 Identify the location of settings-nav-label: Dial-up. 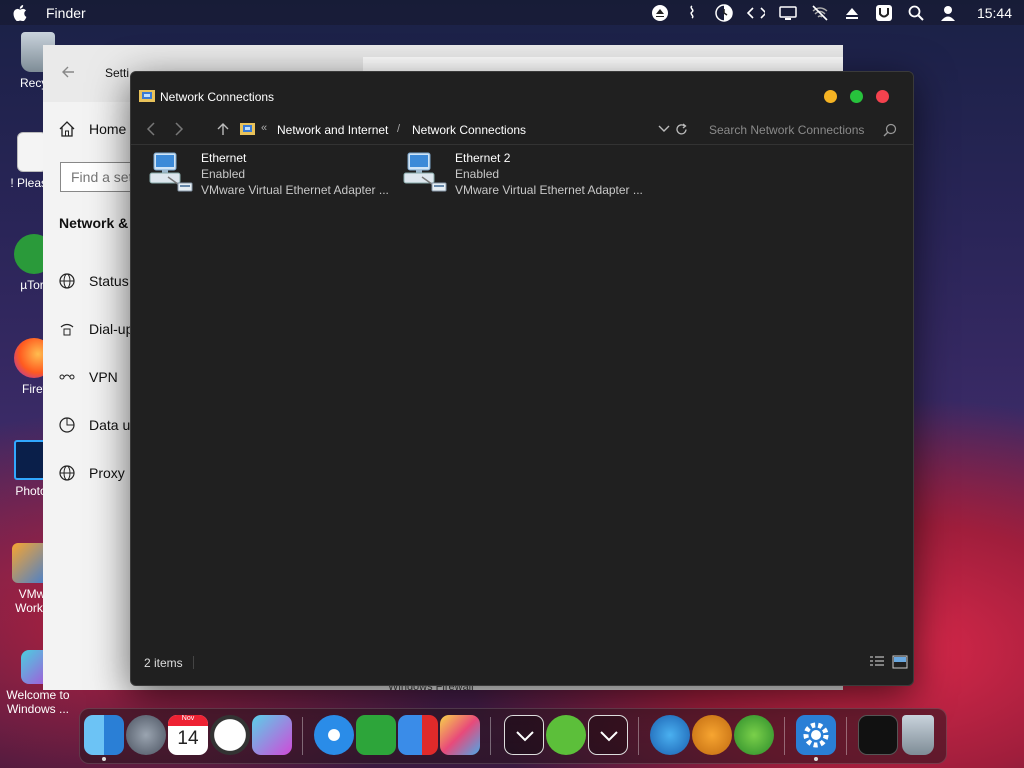
(111, 329).